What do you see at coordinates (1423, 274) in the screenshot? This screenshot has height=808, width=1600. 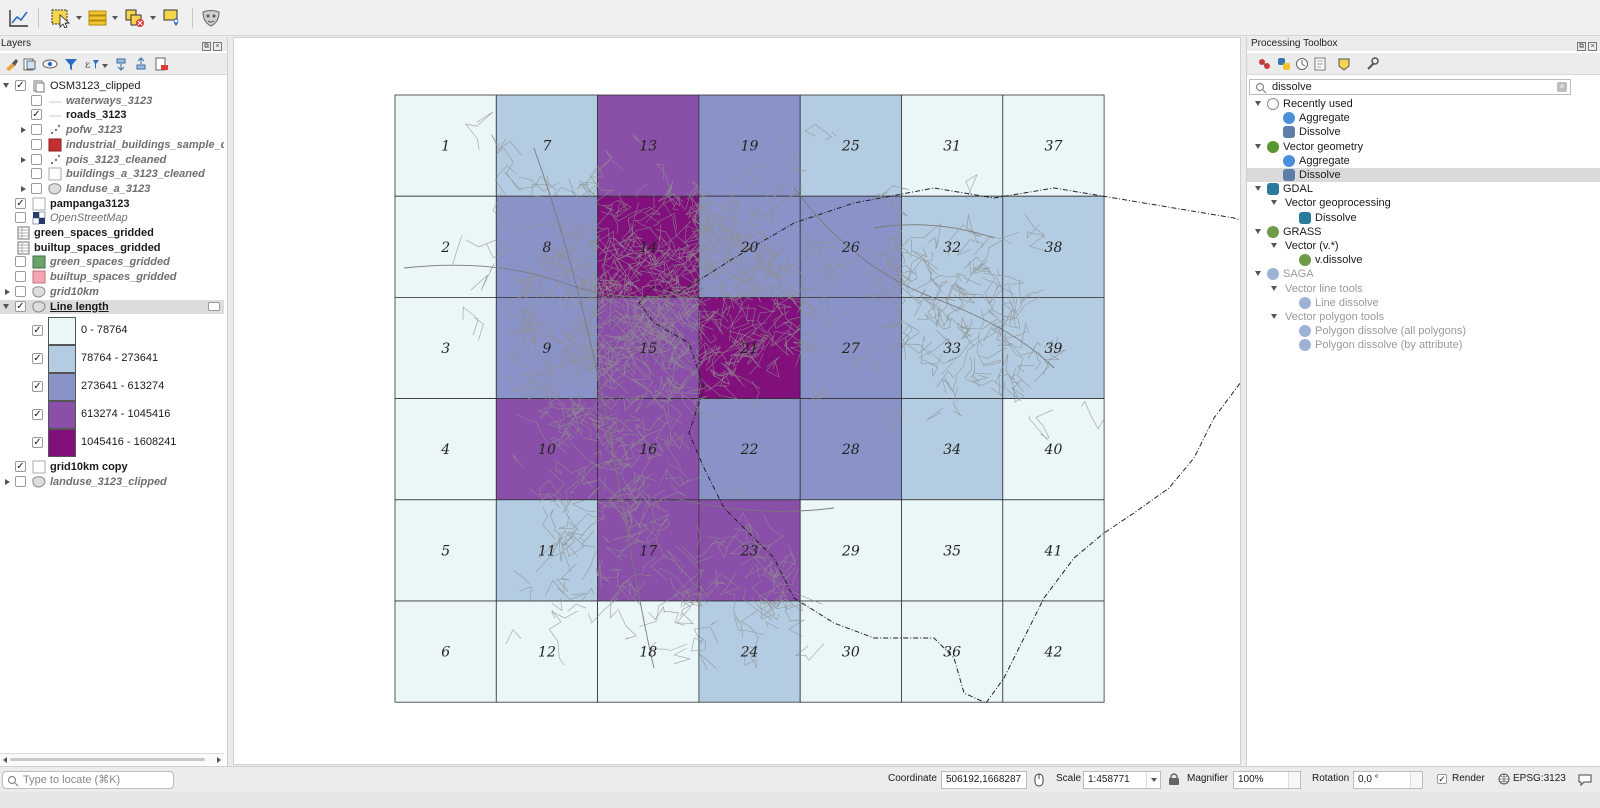 I see `provider-group: SAGA` at bounding box center [1423, 274].